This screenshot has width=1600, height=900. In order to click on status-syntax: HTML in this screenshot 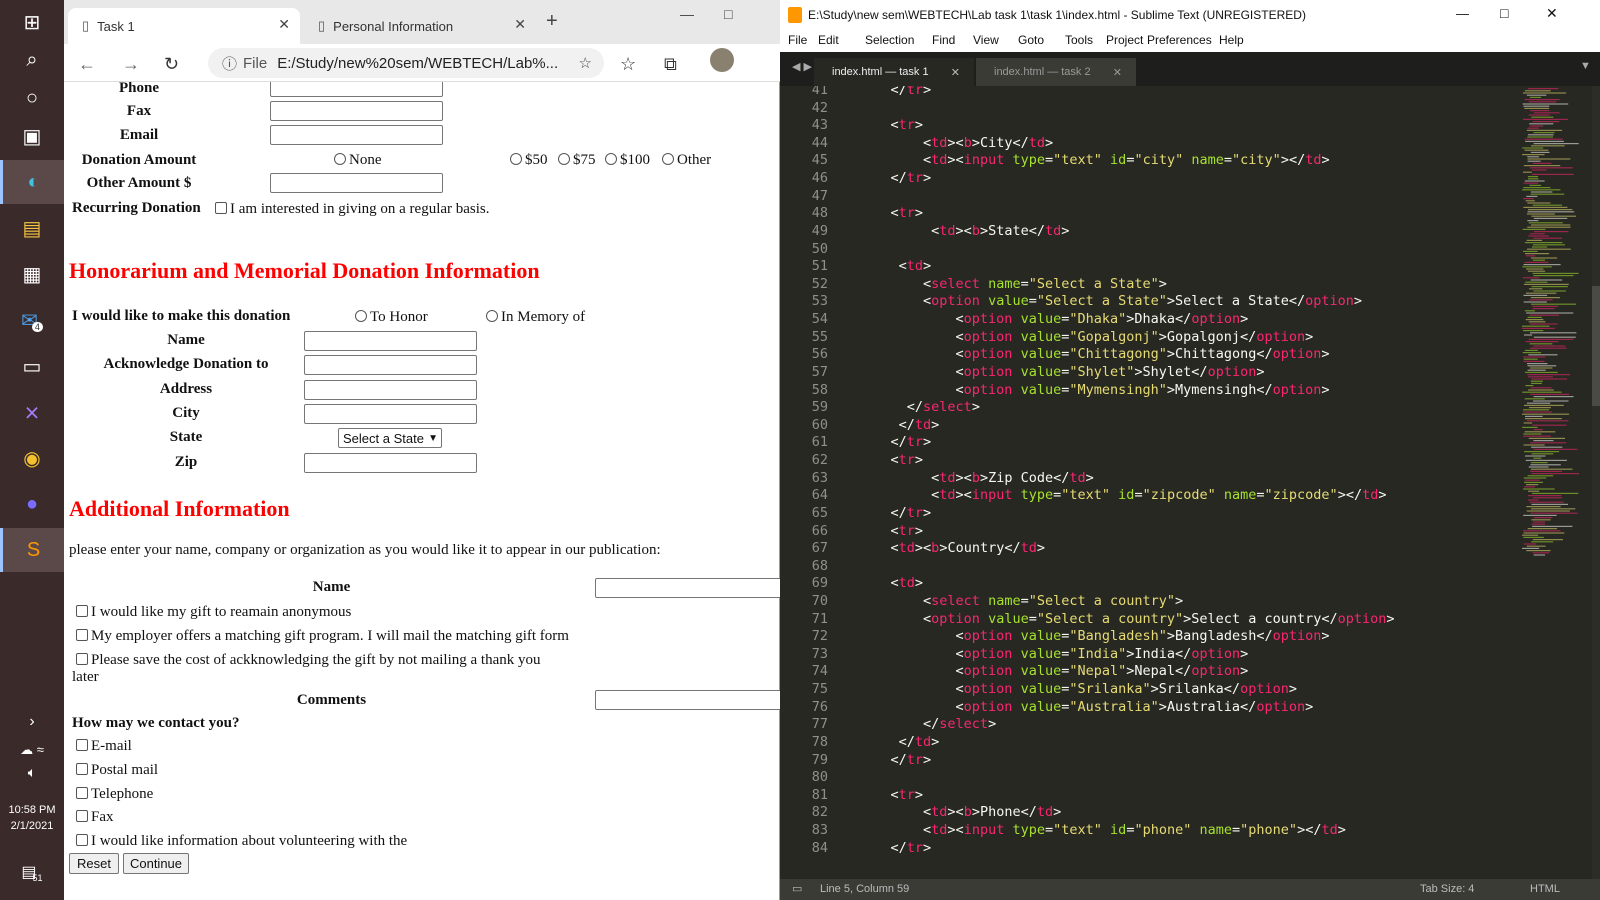, I will do `click(1545, 889)`.